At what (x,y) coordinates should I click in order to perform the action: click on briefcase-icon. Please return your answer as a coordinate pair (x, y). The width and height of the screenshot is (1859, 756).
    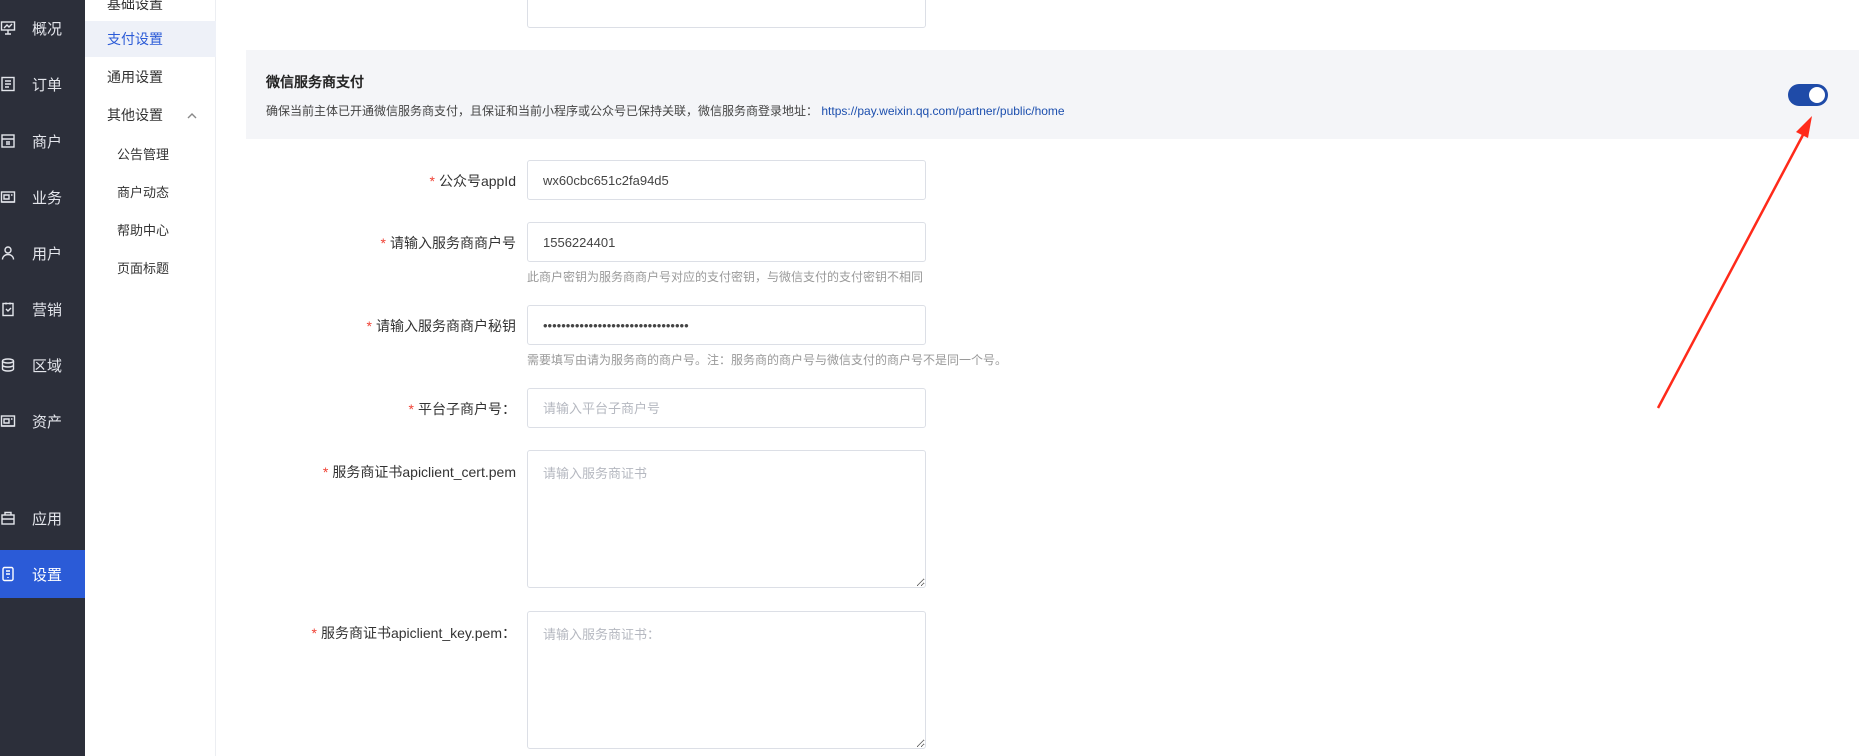
    Looking at the image, I should click on (10, 197).